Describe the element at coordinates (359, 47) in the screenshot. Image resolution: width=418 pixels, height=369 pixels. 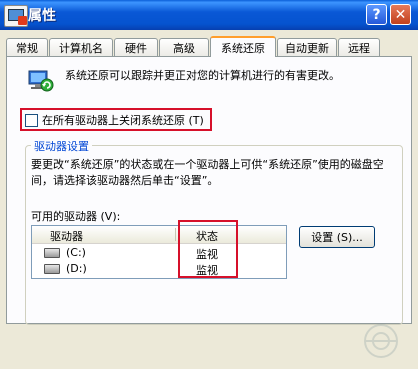
I see `tab-remote: 远程` at that location.